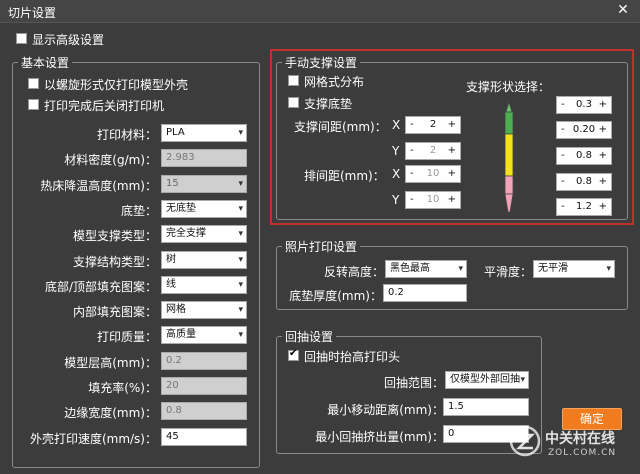  Describe the element at coordinates (114, 312) in the screenshot. I see `setting-label: 内部填充图案：` at that location.